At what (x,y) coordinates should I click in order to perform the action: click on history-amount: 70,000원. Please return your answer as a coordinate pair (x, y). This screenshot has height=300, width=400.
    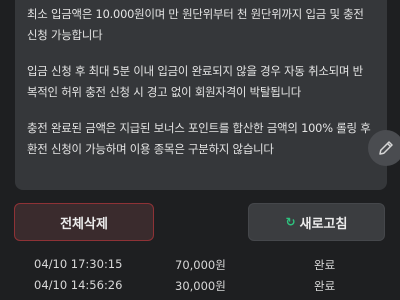
    Looking at the image, I should click on (200, 265).